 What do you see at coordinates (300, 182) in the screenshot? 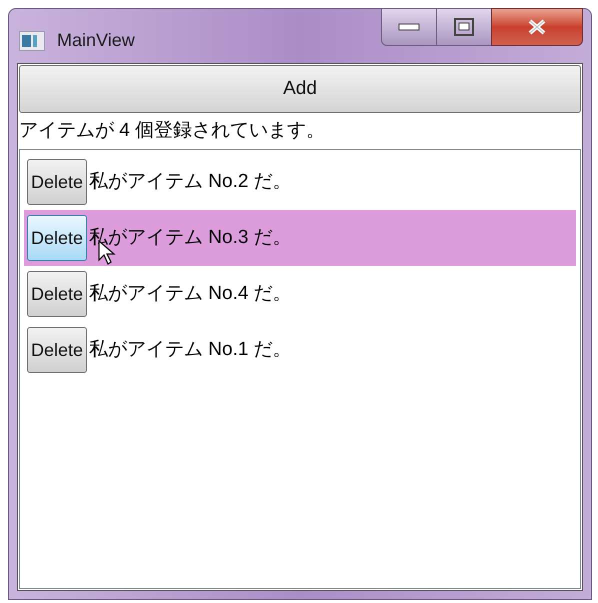
I see `list-item: Delete 私がアイテム No.2 だ。` at bounding box center [300, 182].